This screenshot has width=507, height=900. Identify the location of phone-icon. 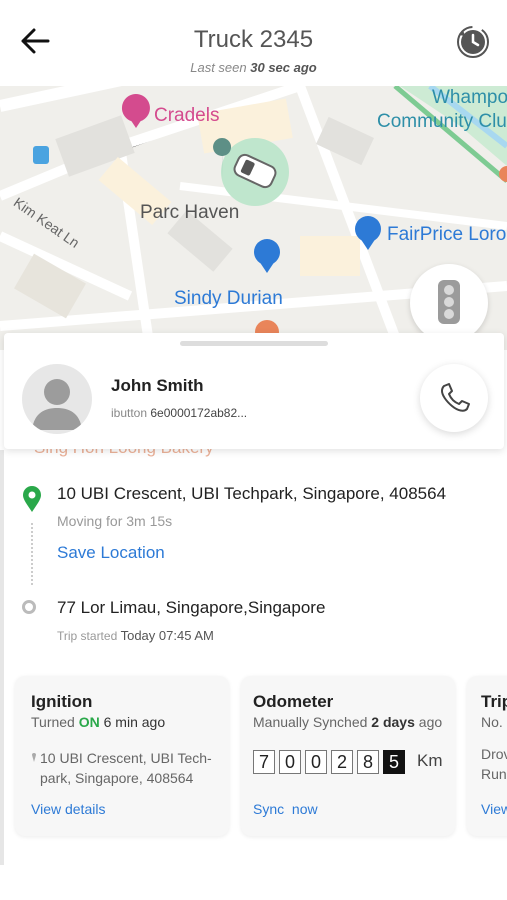
(455, 397).